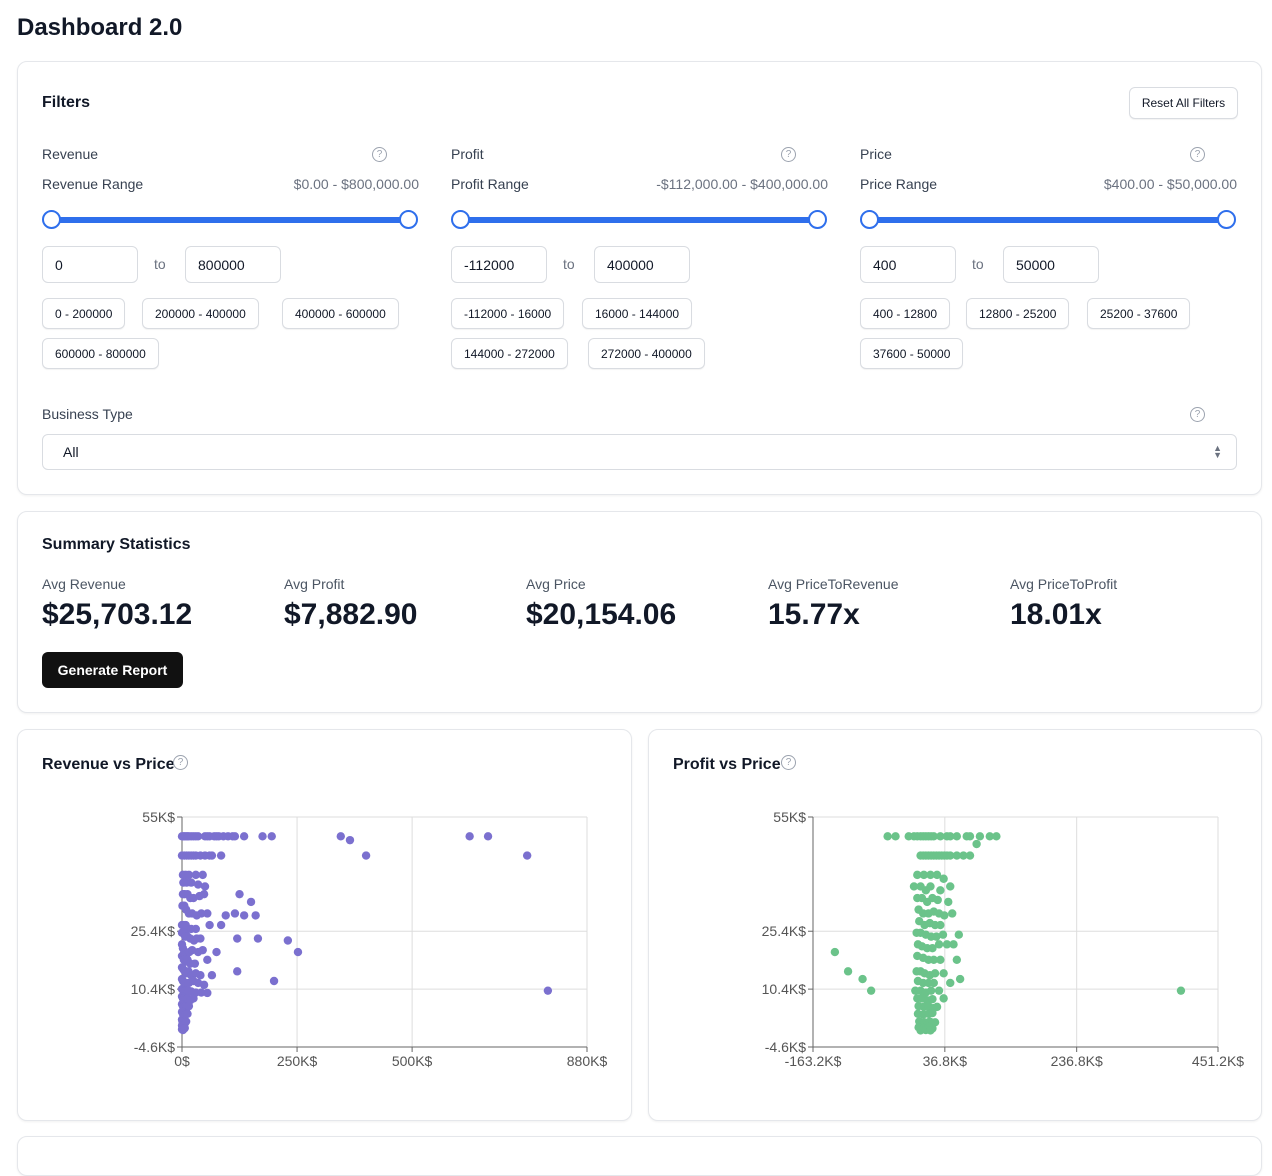 This screenshot has height=1176, width=1272. Describe the element at coordinates (200, 313) in the screenshot. I see `revenue-preset-button: 200000 - 400000` at that location.